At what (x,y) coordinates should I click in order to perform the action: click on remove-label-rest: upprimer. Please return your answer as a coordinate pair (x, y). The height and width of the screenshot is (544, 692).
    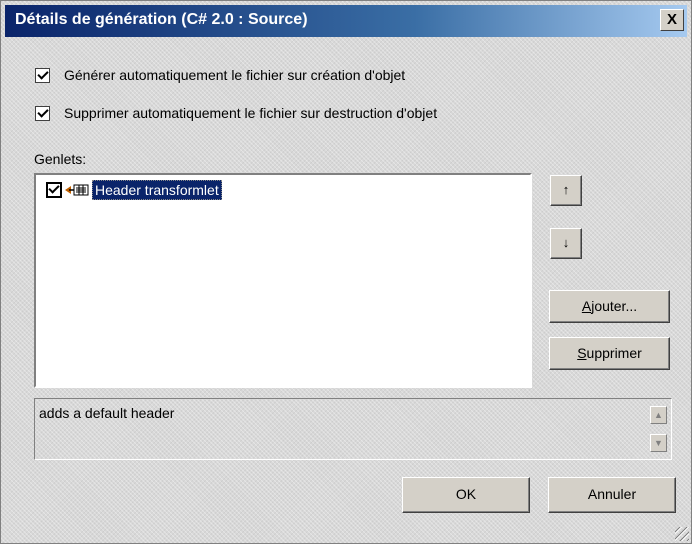
    Looking at the image, I should click on (614, 353).